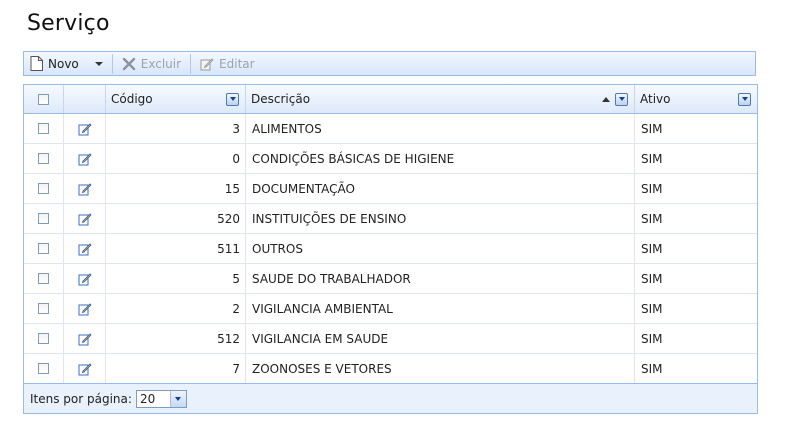  I want to click on row-codigo: 0, so click(176, 158).